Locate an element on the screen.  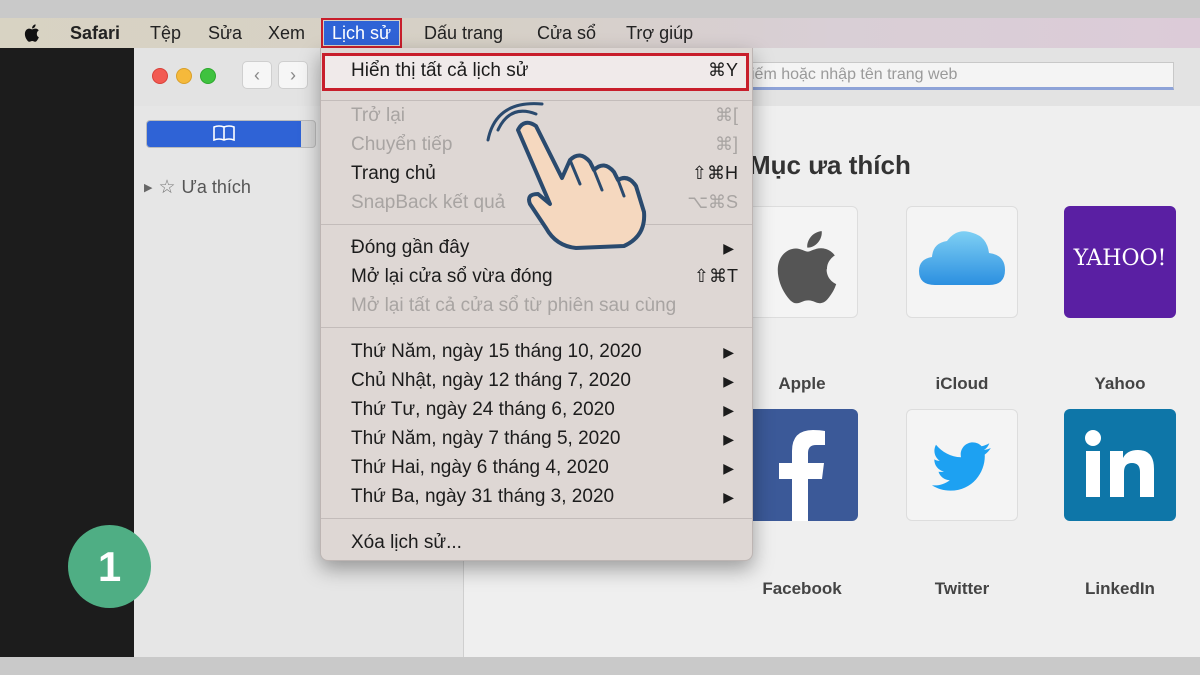
sidebar-item-label: Ưa thích is located at coordinates (216, 187).